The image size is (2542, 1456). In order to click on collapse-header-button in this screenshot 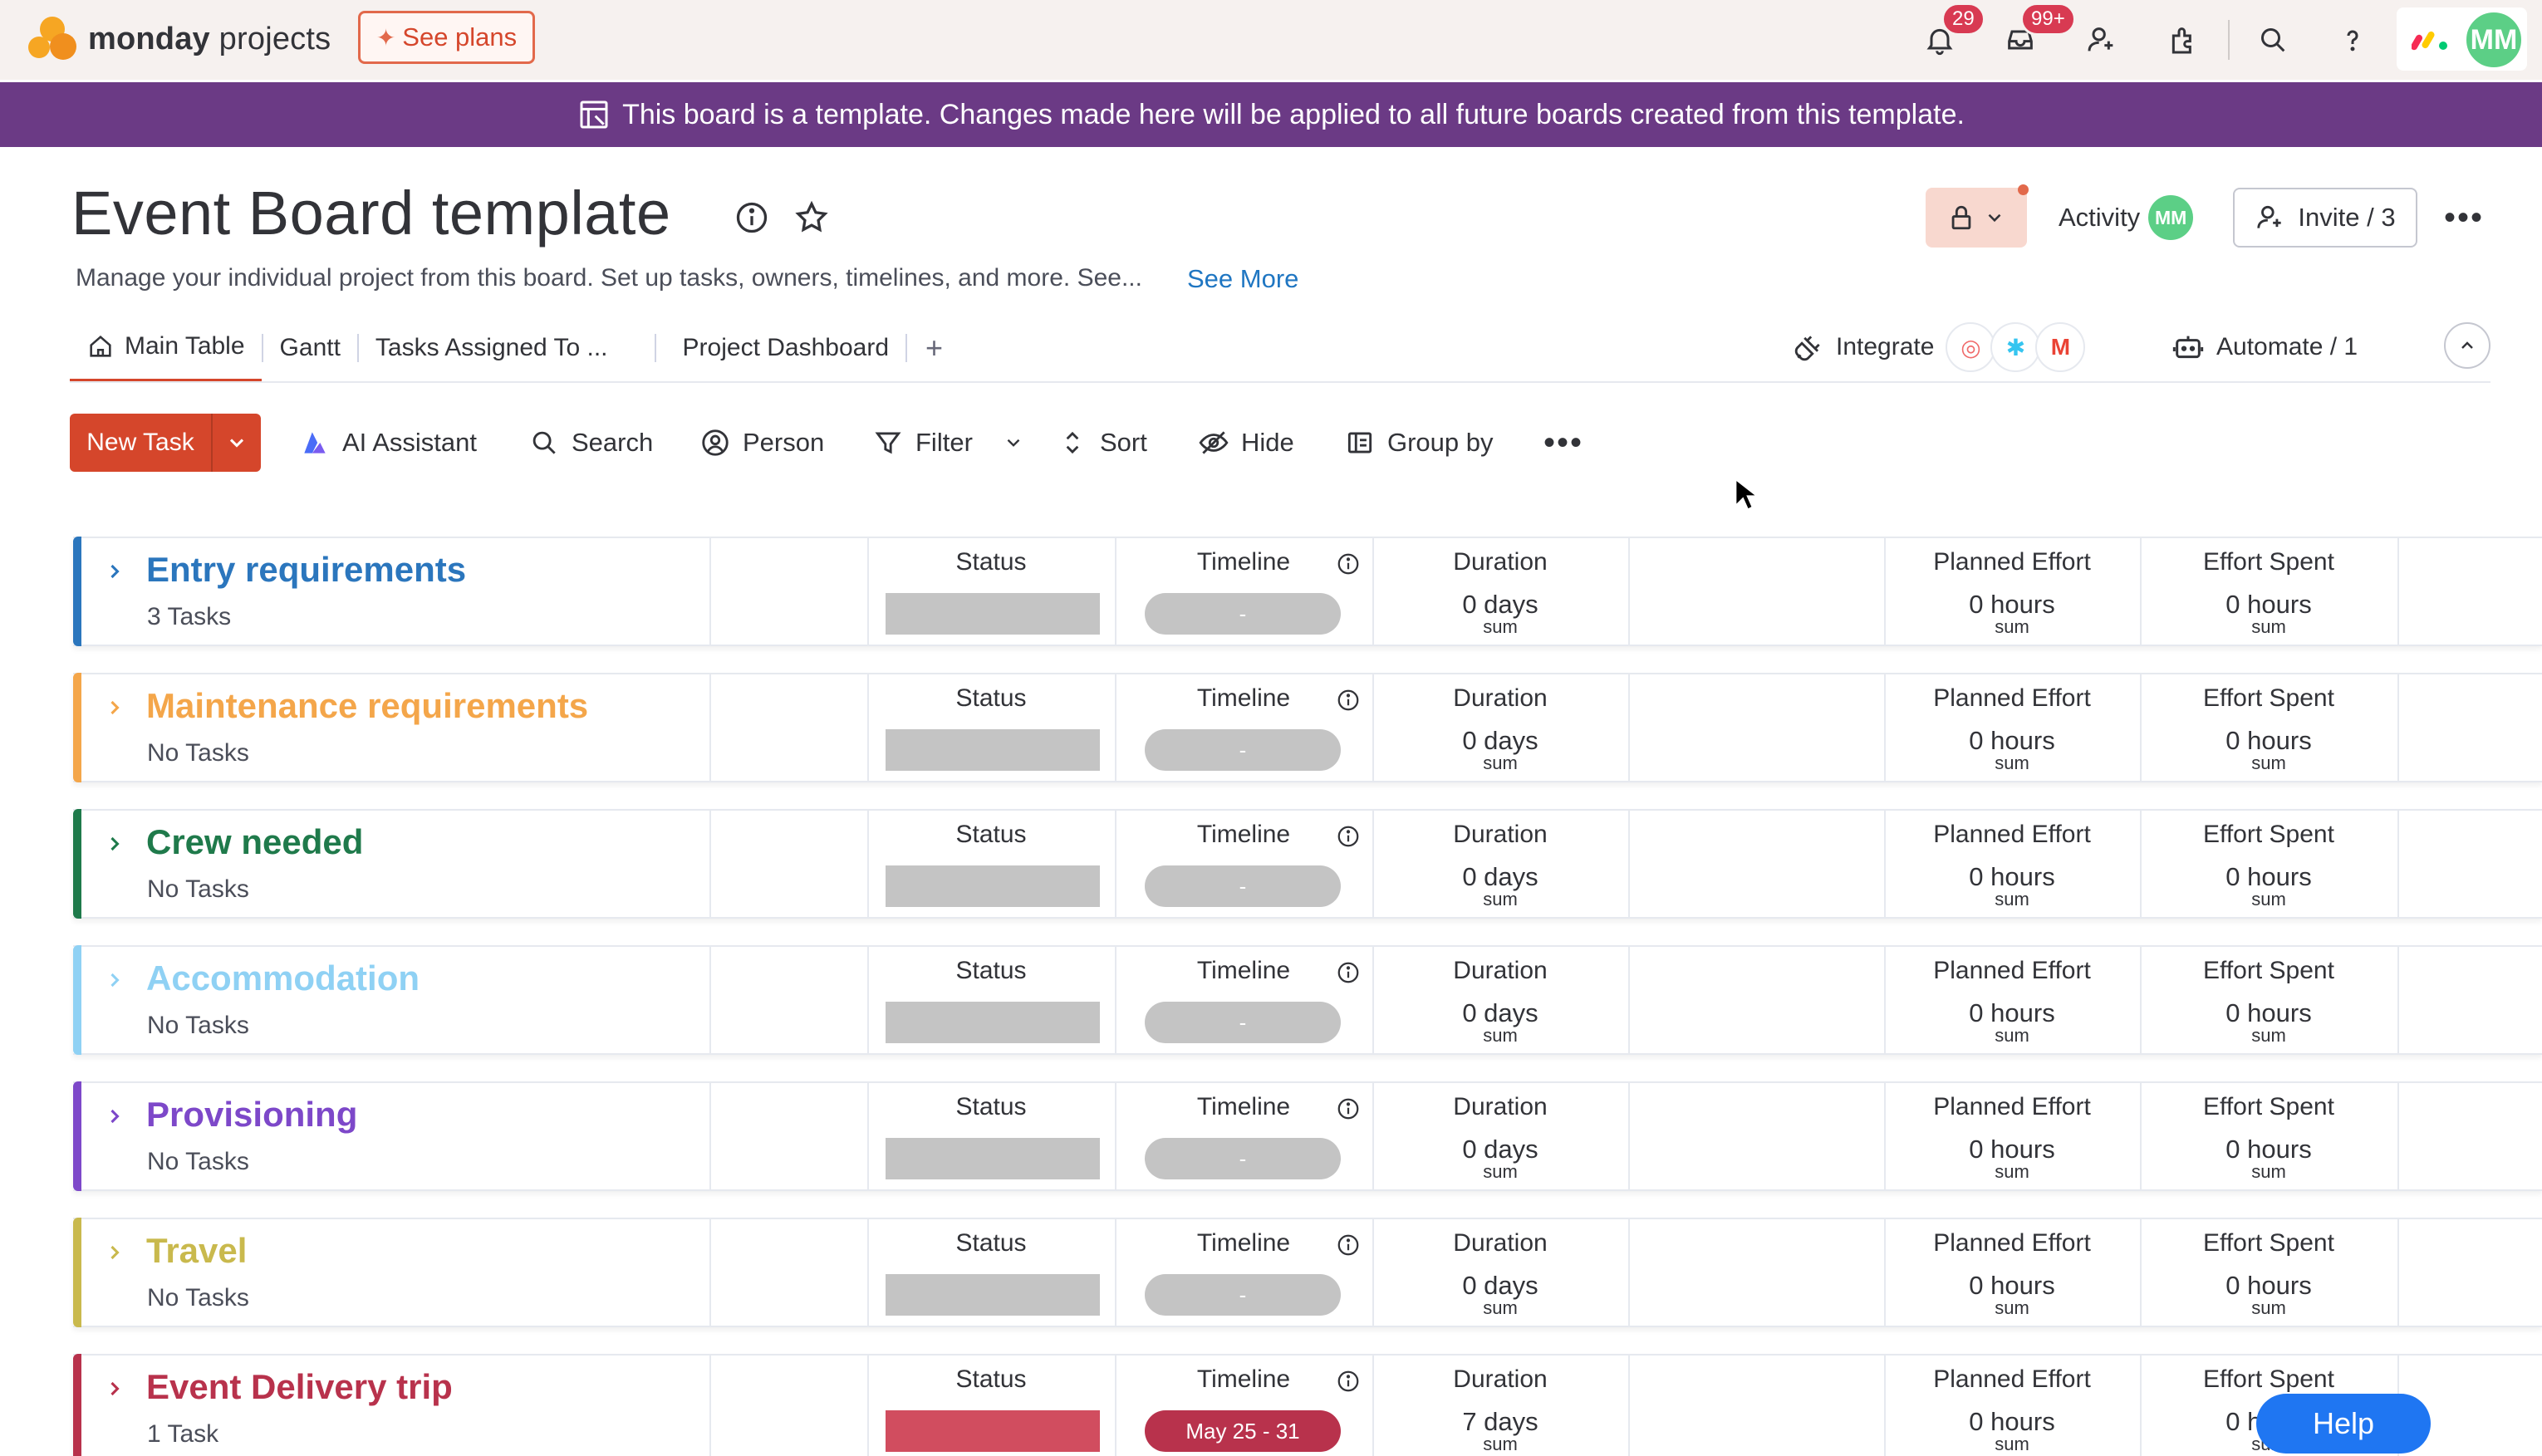, I will do `click(2467, 345)`.